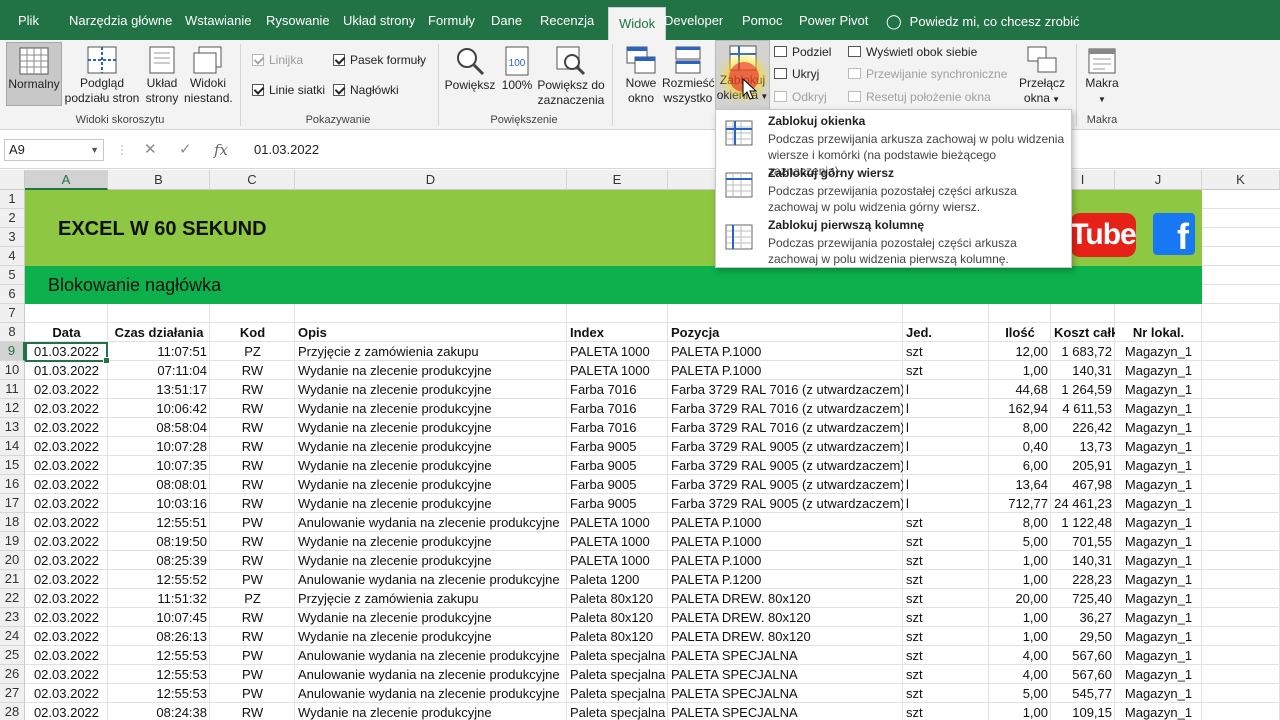  Describe the element at coordinates (159, 180) in the screenshot. I see `column-header-b: B` at that location.